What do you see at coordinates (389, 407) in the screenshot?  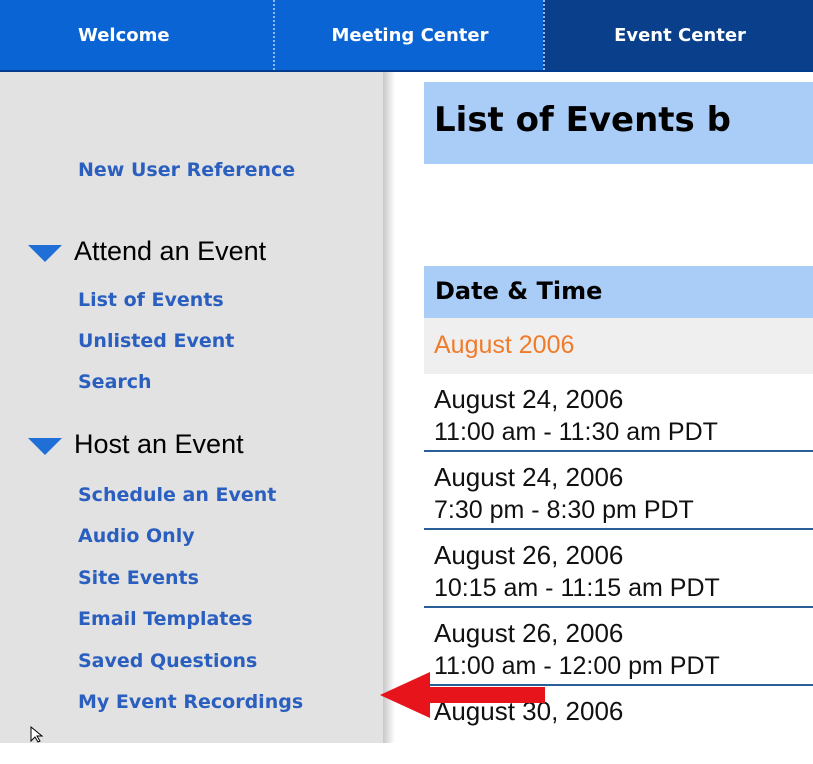 I see `sidebar-divider` at bounding box center [389, 407].